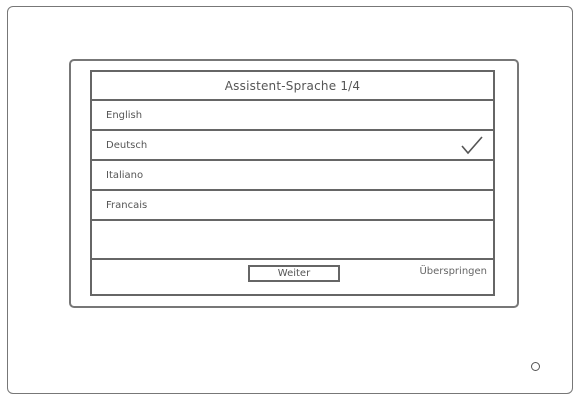 This screenshot has height=399, width=579. Describe the element at coordinates (292, 86) in the screenshot. I see `page-title: Assistent-Sprache 1/4` at that location.